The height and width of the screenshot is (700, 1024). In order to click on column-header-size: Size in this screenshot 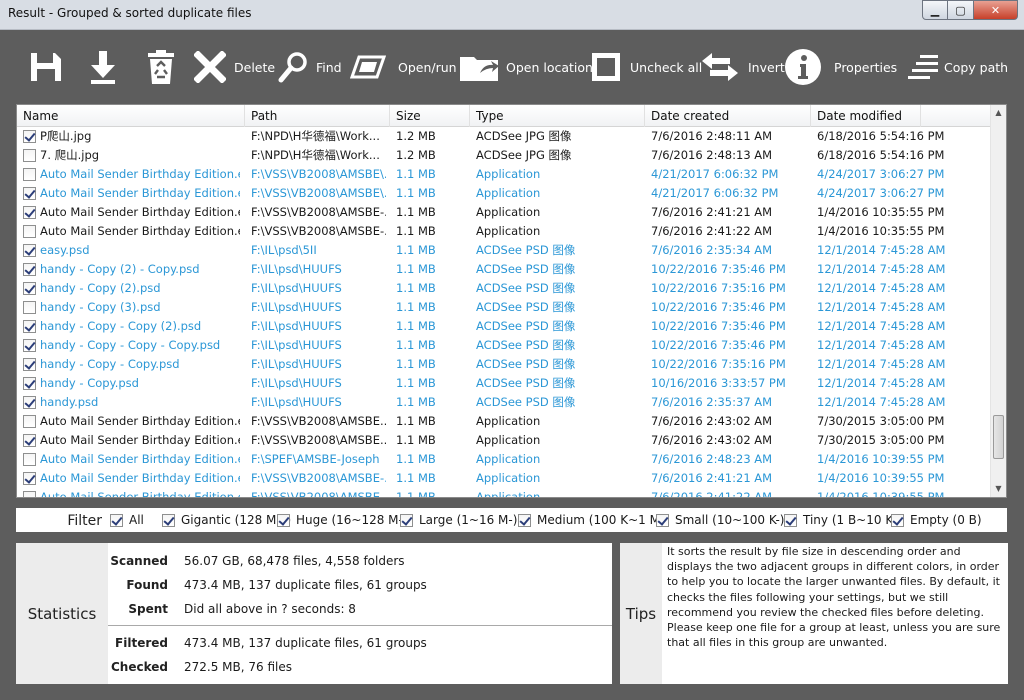, I will do `click(430, 116)`.